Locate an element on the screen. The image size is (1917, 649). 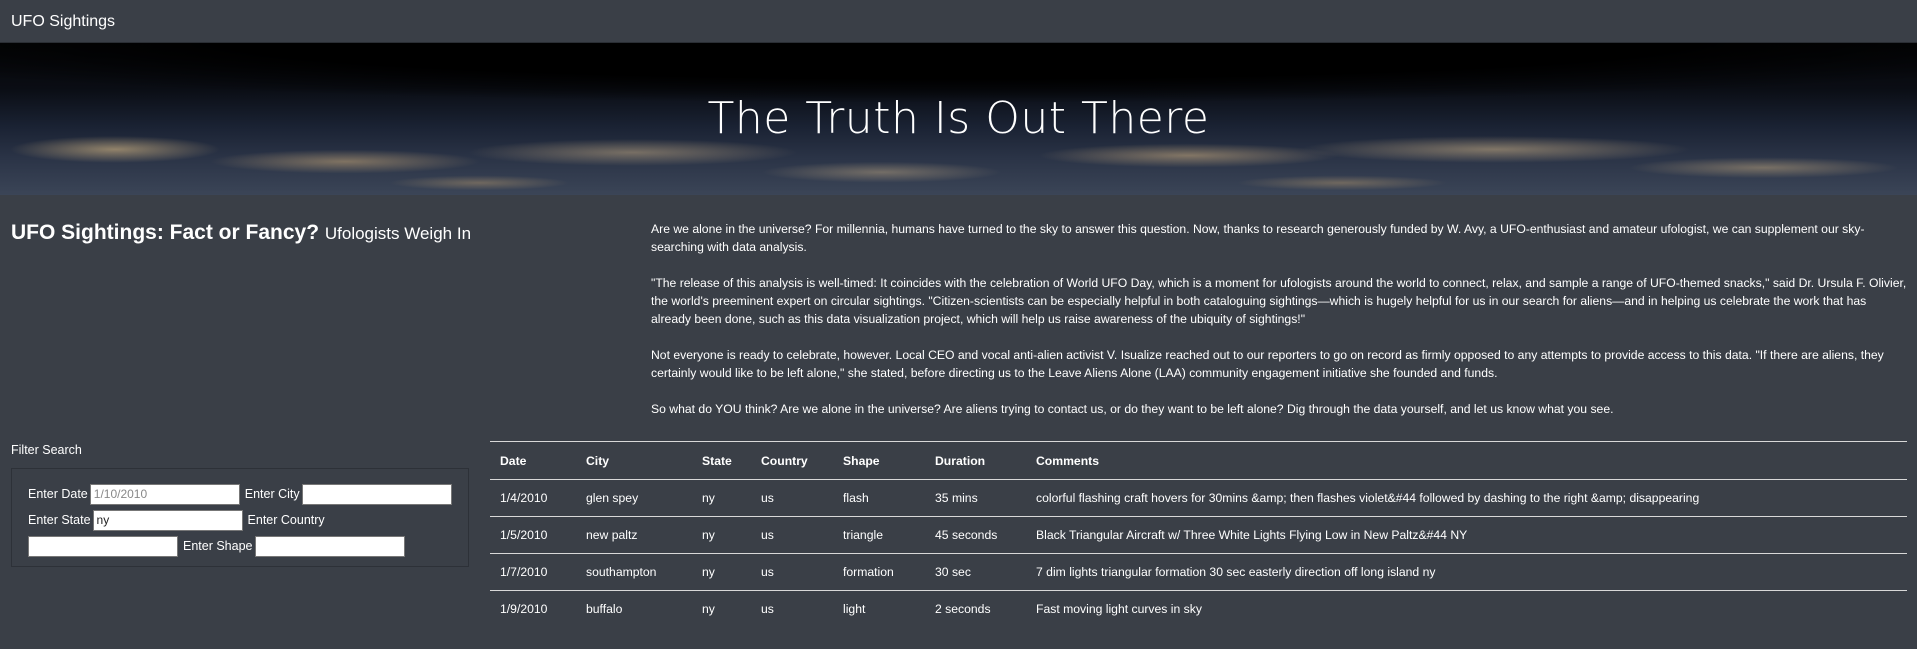
country-filter-input is located at coordinates (103, 546).